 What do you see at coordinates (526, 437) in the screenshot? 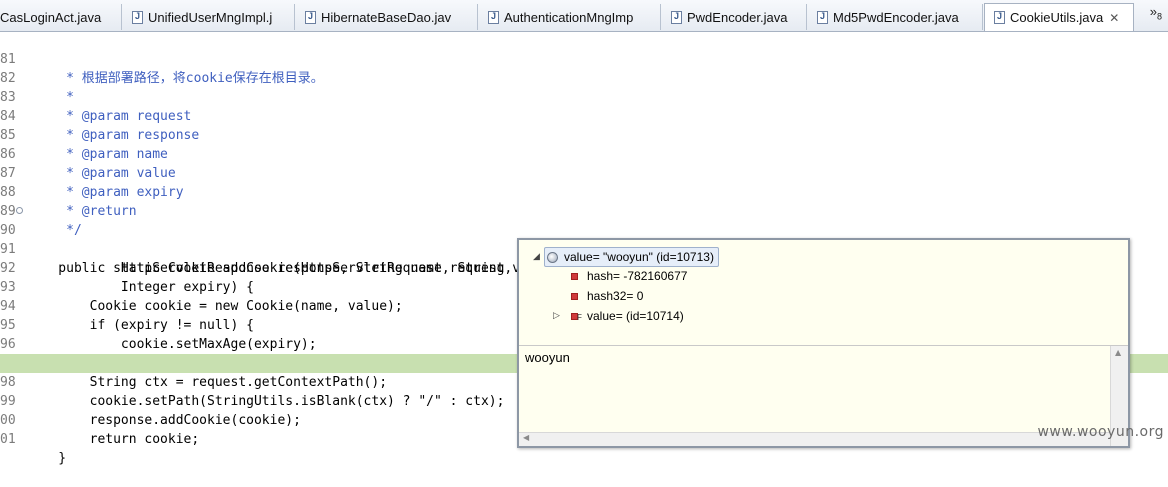
I see `scroll-left-arrow-icon: ◀` at bounding box center [526, 437].